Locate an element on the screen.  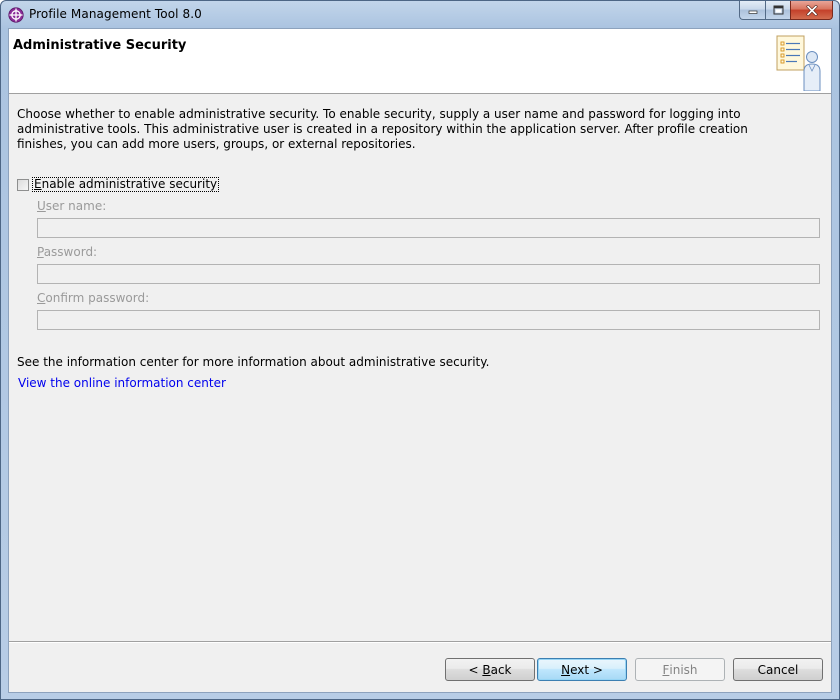
maximize-icon is located at coordinates (778, 10).